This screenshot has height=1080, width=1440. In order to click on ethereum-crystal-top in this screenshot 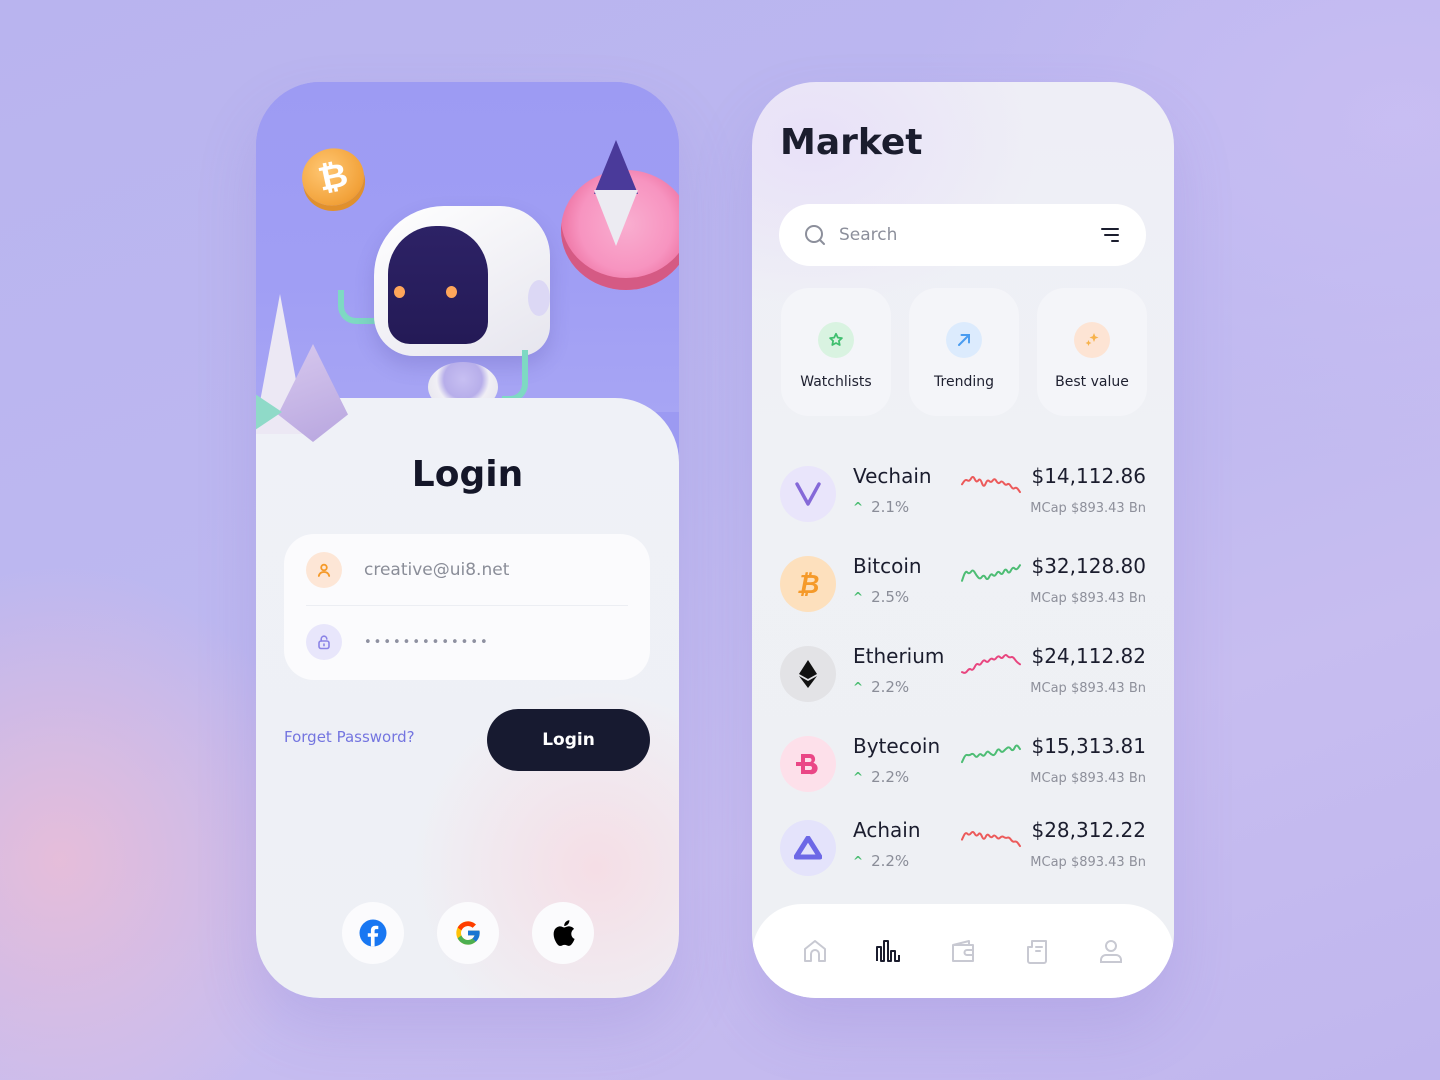, I will do `click(616, 167)`.